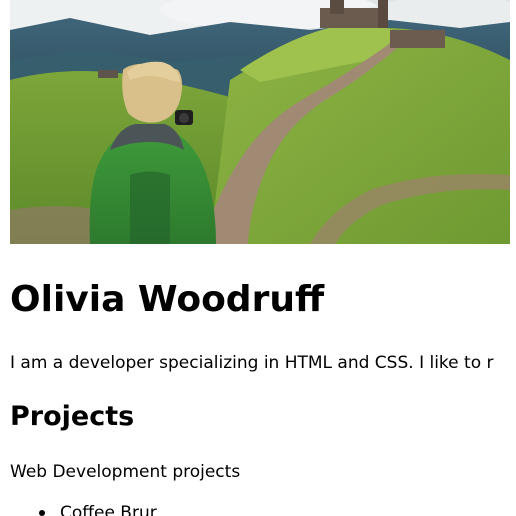 The height and width of the screenshot is (516, 516). Describe the element at coordinates (42, 513) in the screenshot. I see `bullet-icon` at that location.